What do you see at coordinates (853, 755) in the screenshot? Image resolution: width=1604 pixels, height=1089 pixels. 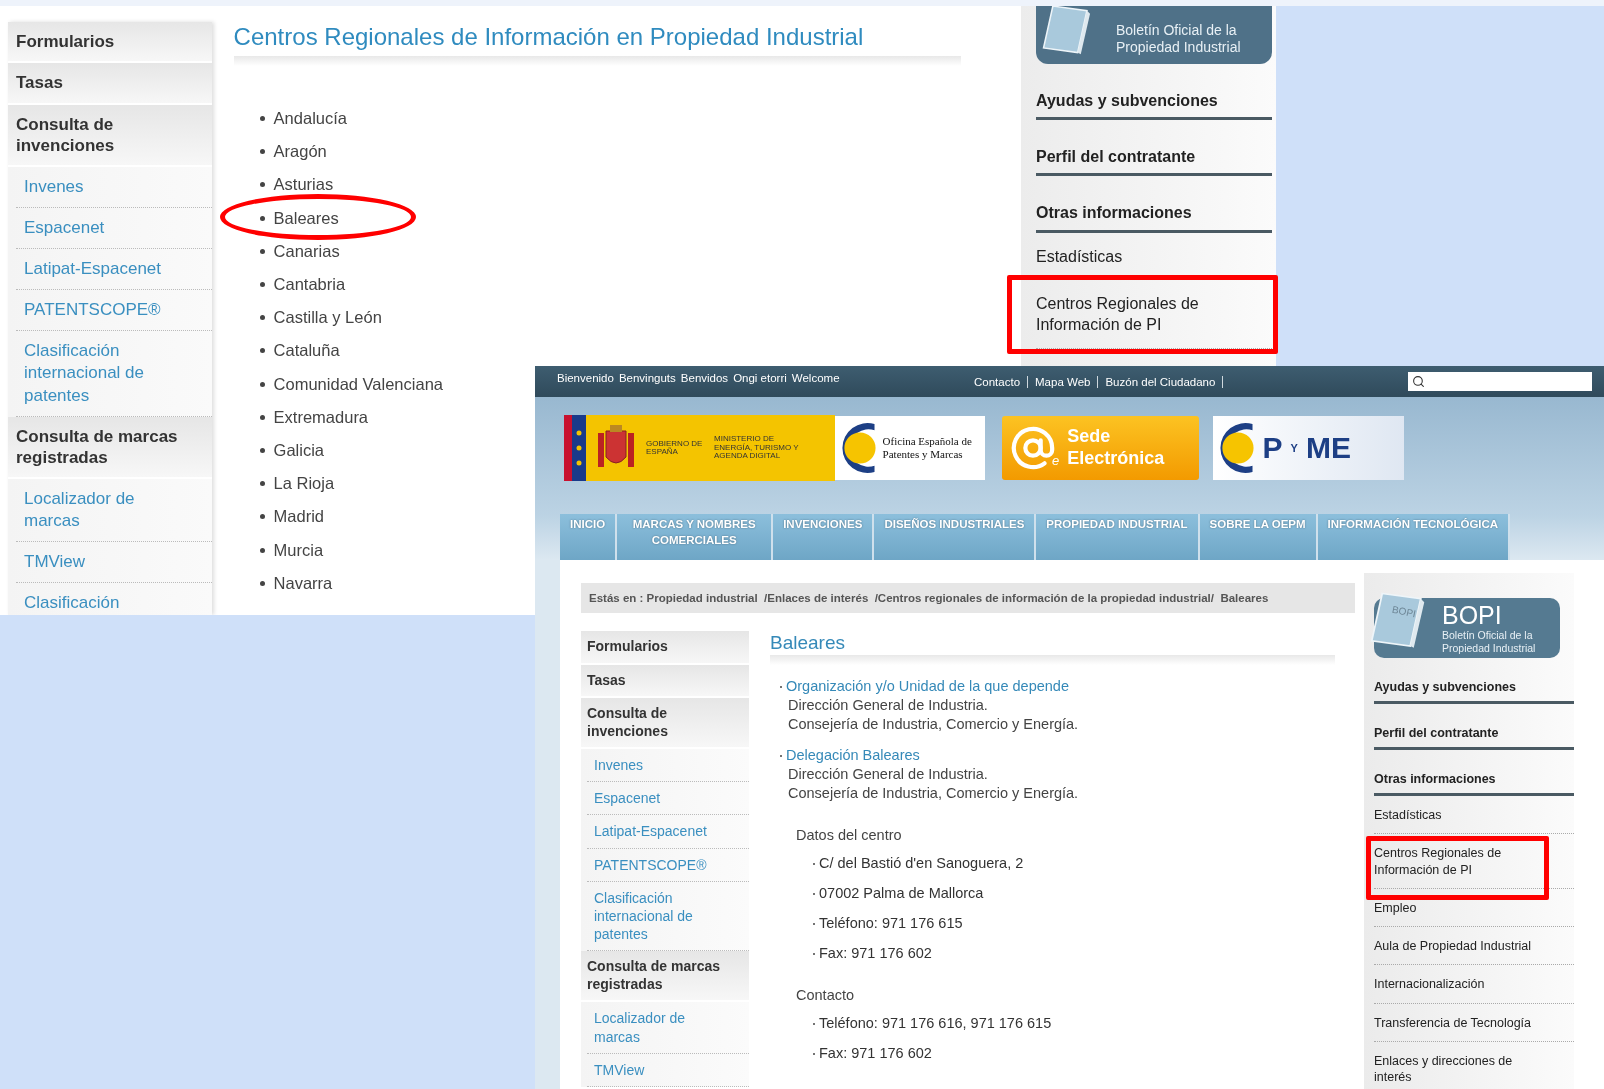 I see `entry-link: Delegación Baleares` at bounding box center [853, 755].